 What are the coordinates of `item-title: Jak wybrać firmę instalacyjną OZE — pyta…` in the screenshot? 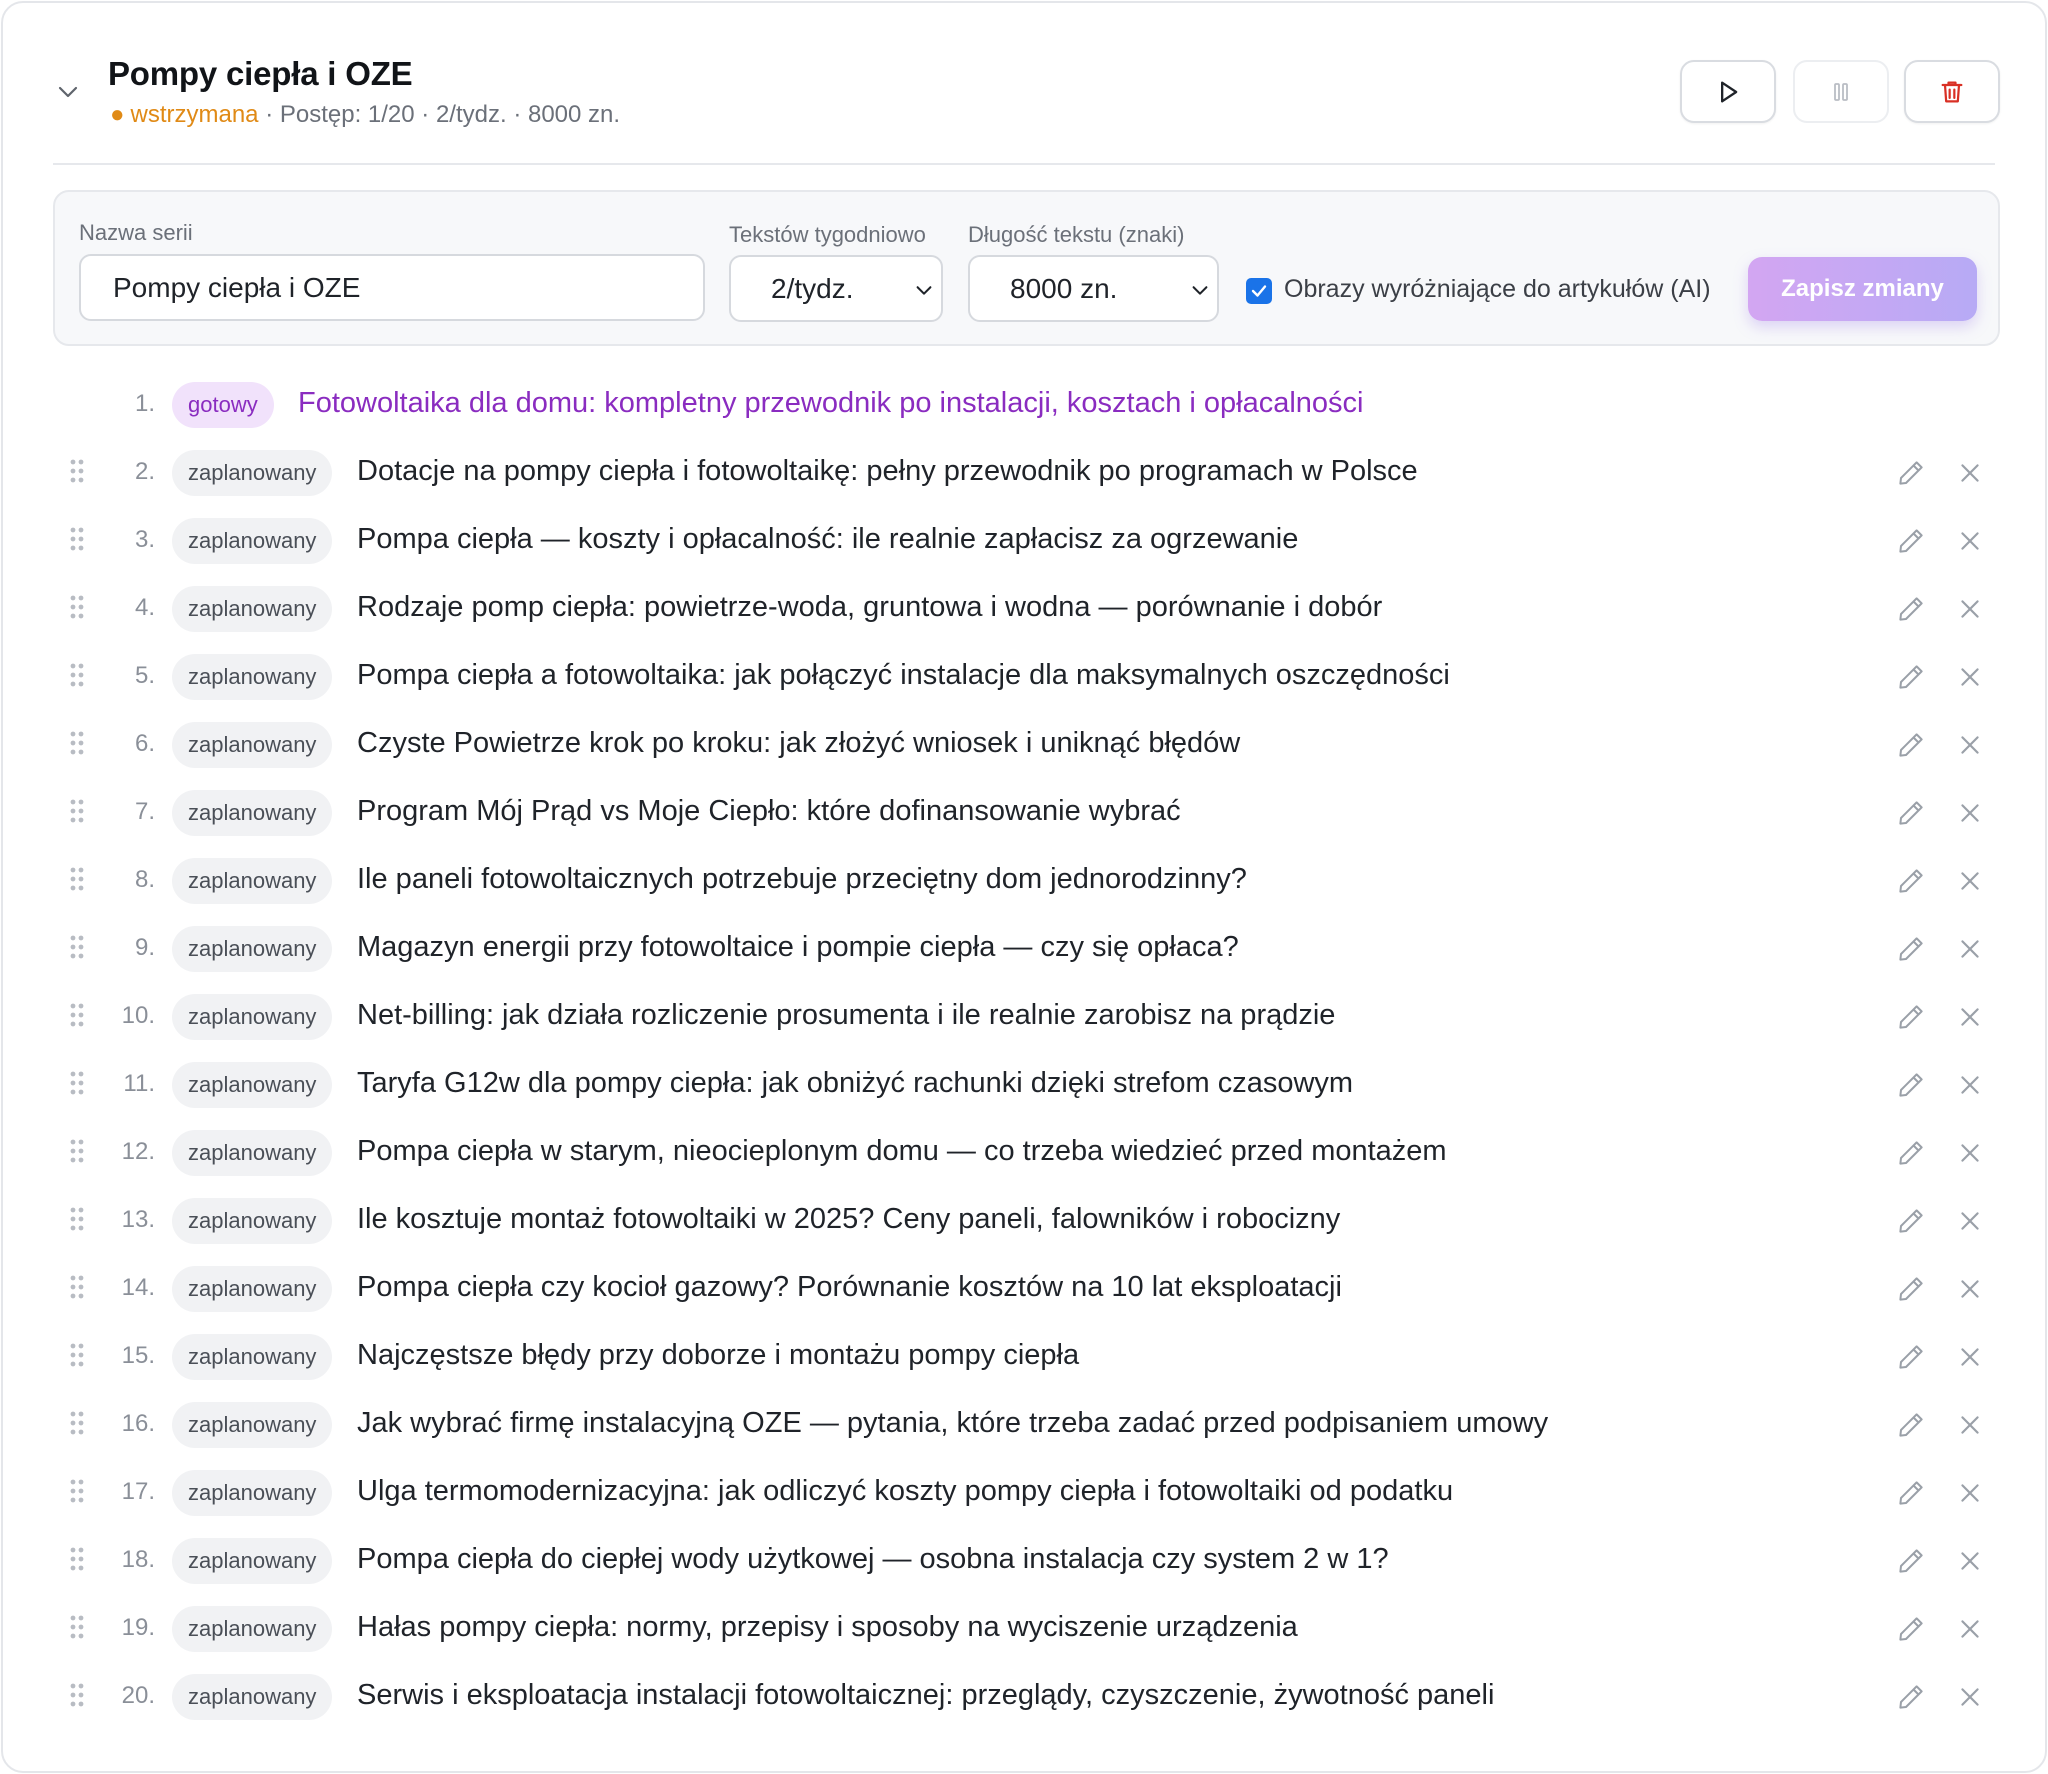 It's located at (952, 1423).